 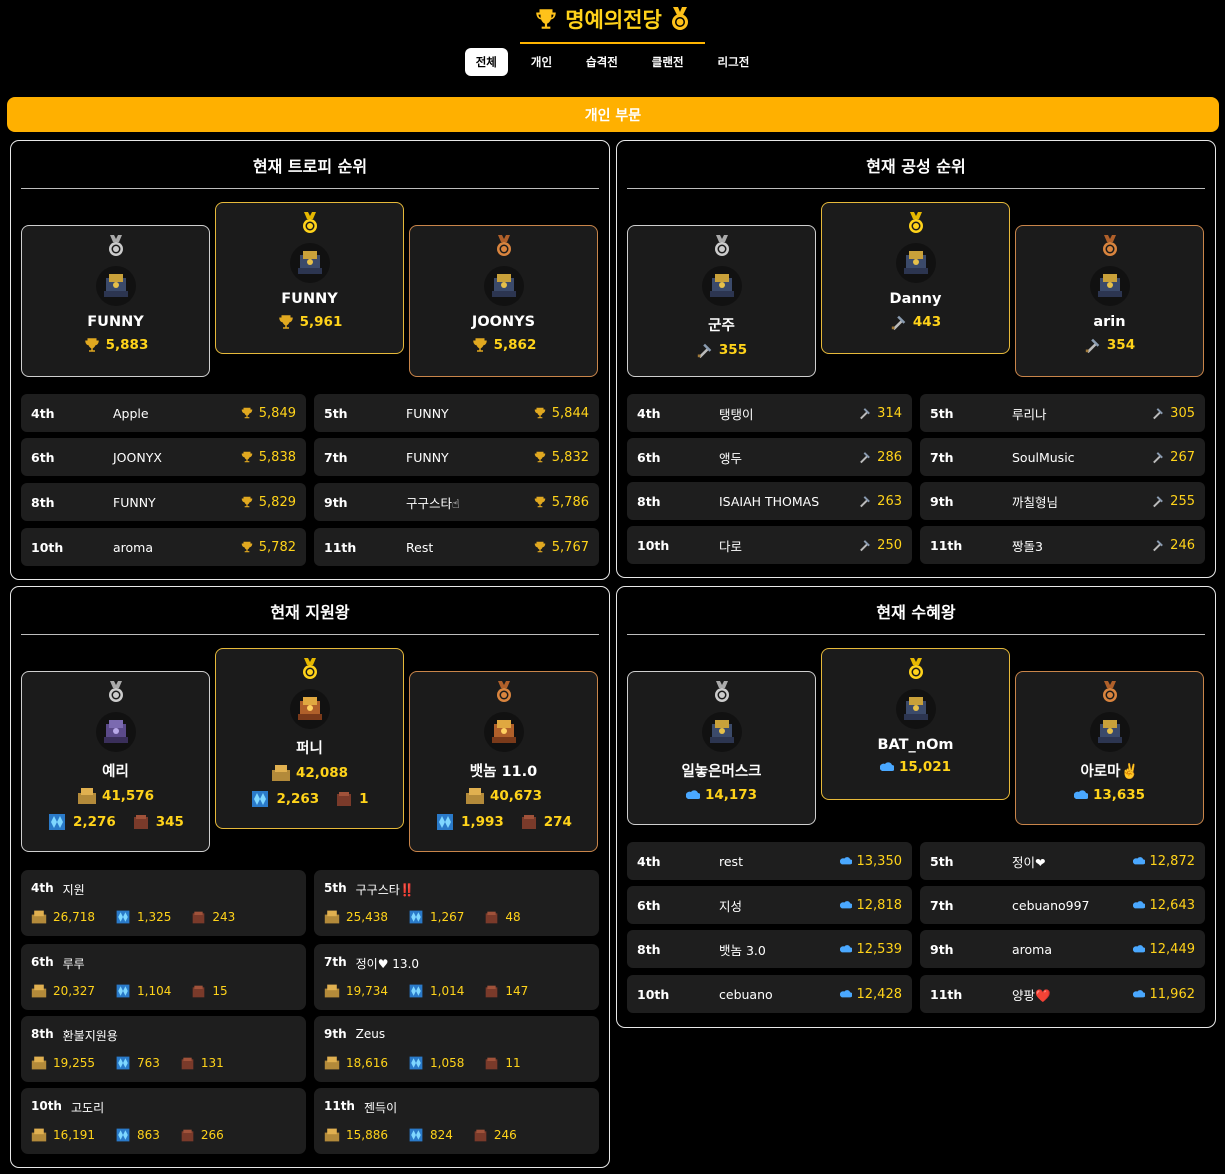 What do you see at coordinates (1178, 413) in the screenshot?
I see `attack-count: 305` at bounding box center [1178, 413].